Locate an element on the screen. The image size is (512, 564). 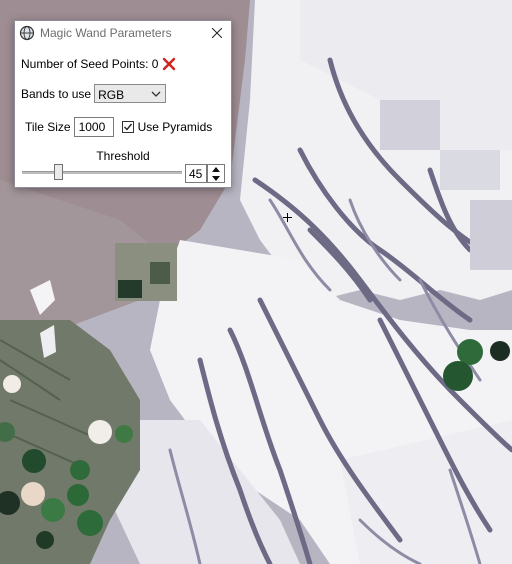
clear-seeds-button is located at coordinates (169, 64).